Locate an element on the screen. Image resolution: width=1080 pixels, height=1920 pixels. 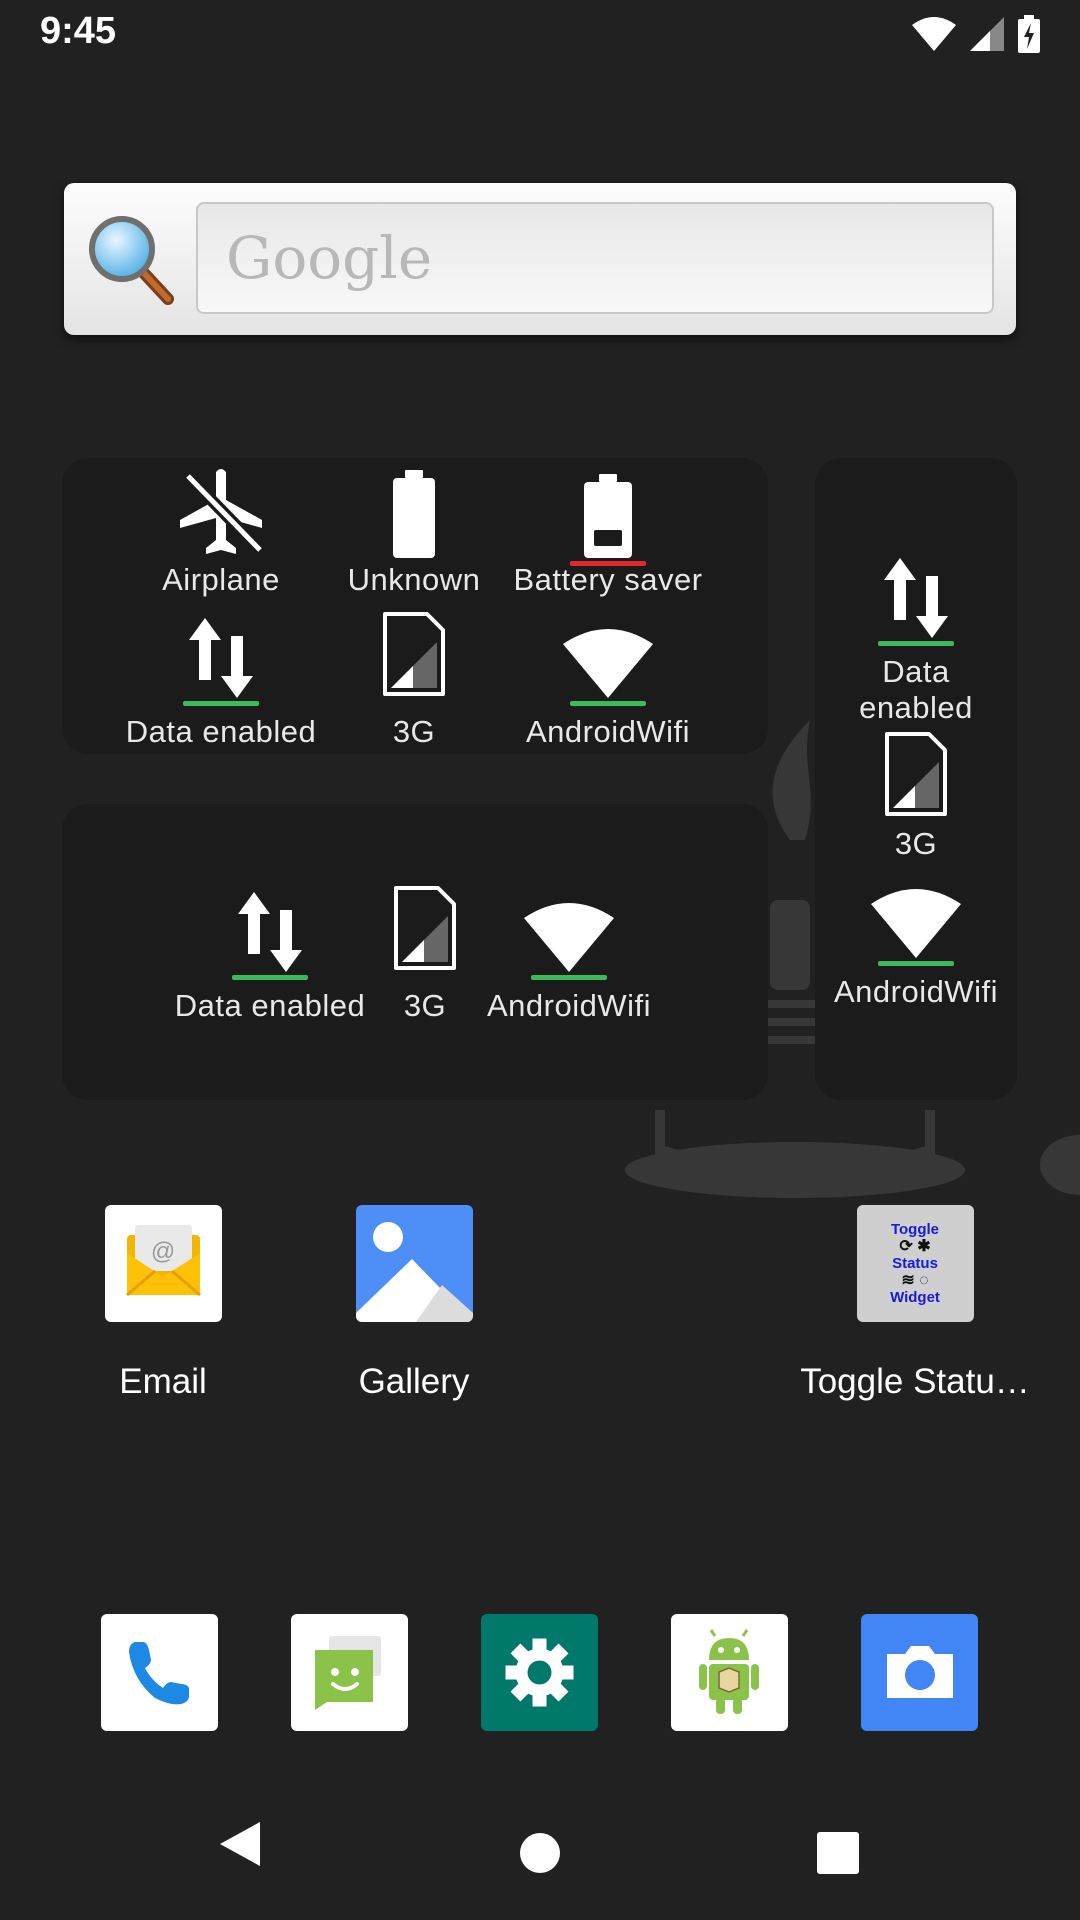
battery-full-icon is located at coordinates (414, 514).